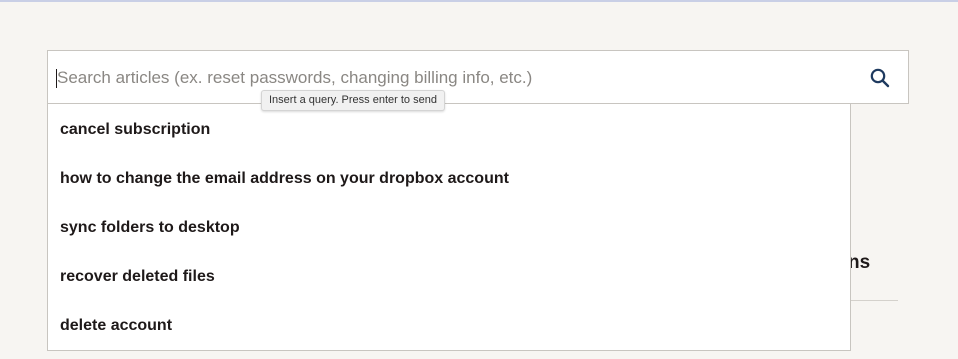 Image resolution: width=958 pixels, height=359 pixels. I want to click on search-button, so click(880, 78).